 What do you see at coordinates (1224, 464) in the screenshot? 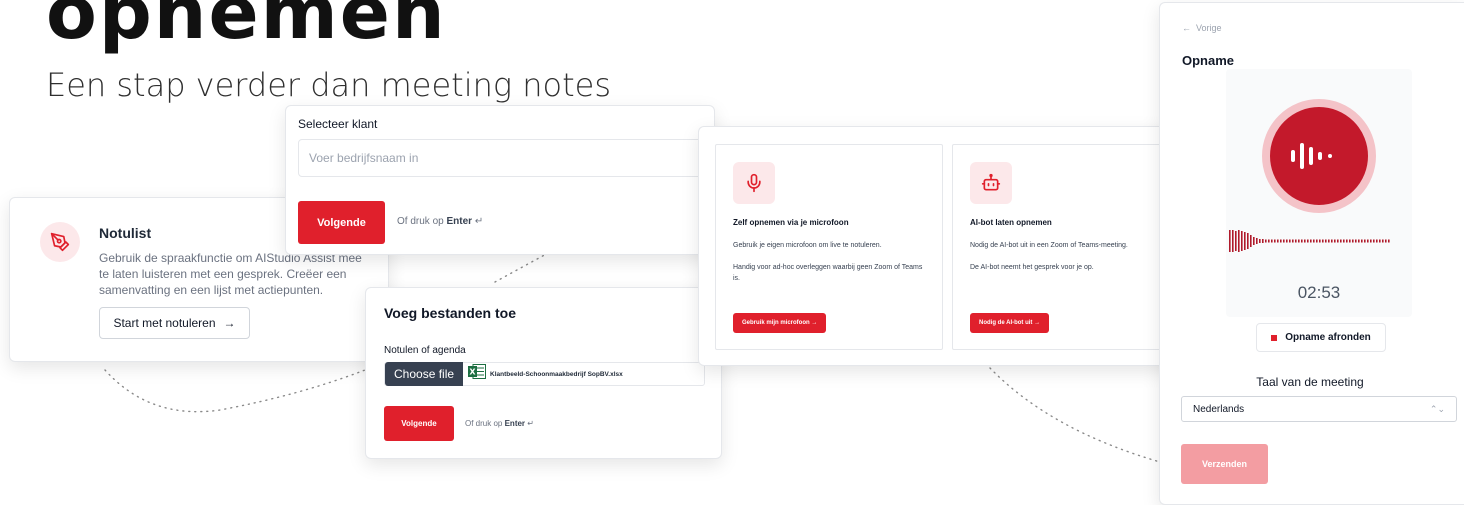
I see `submit-button: Verzenden` at bounding box center [1224, 464].